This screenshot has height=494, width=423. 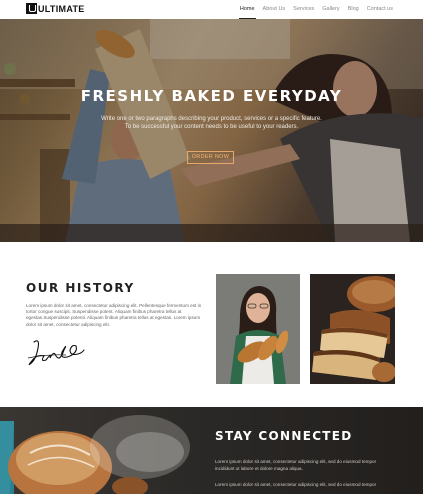 What do you see at coordinates (258, 329) in the screenshot?
I see `baker-woman-photo` at bounding box center [258, 329].